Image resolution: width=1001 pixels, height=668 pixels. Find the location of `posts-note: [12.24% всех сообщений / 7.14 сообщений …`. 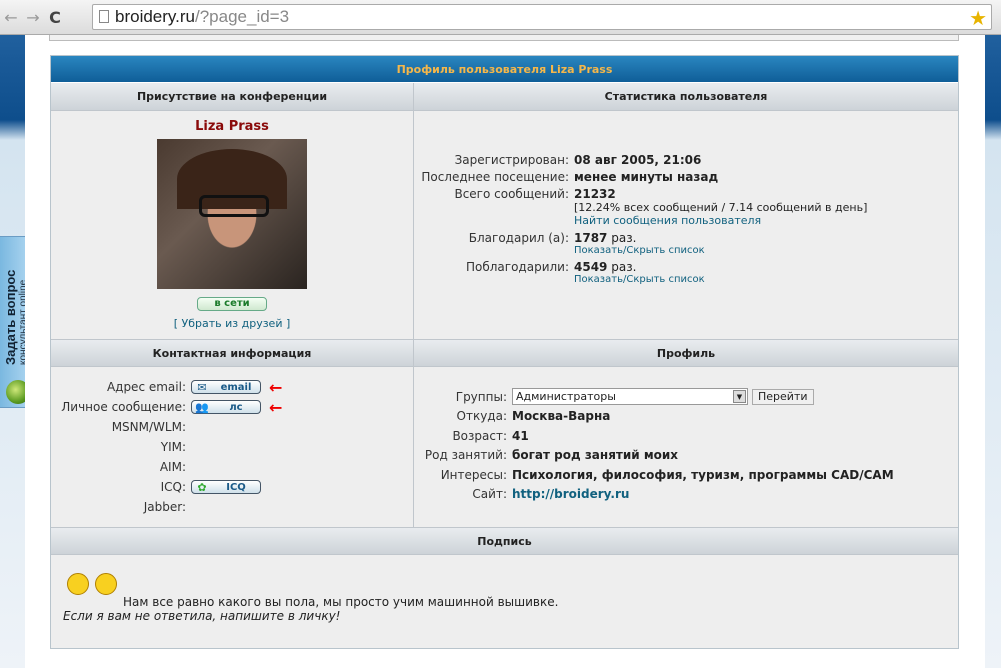

posts-note: [12.24% всех сообщений / 7.14 сообщений … is located at coordinates (721, 207).